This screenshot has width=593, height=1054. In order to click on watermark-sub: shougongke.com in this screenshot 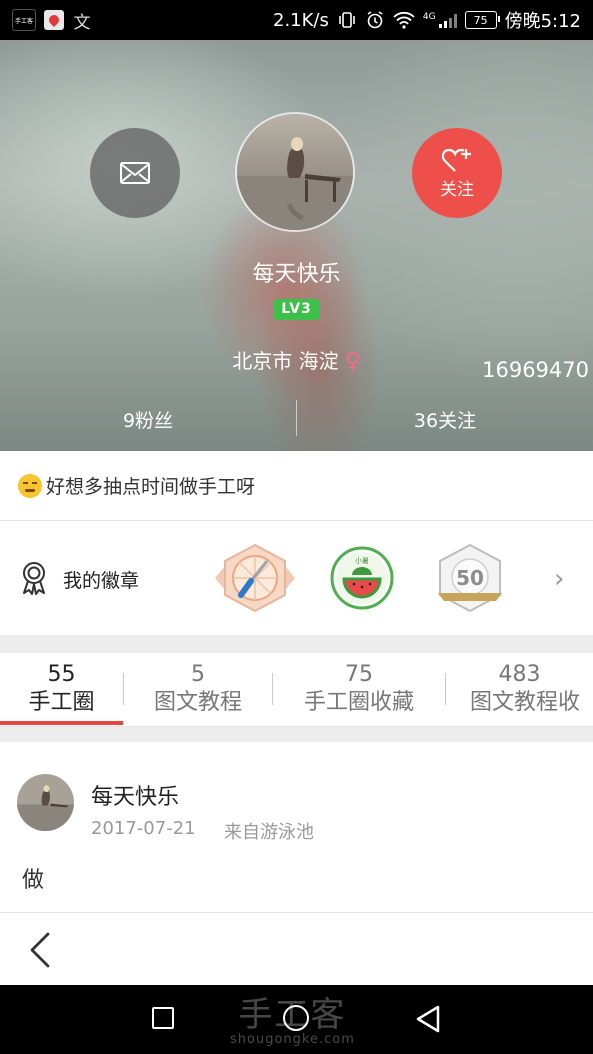, I will do `click(292, 1039)`.